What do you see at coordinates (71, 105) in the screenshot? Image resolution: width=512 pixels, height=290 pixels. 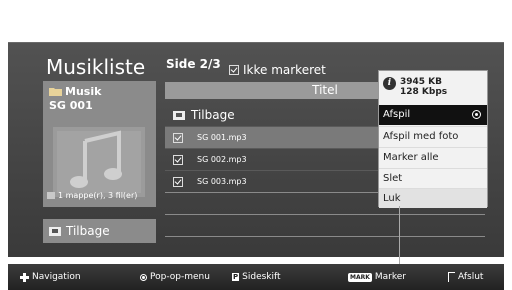 I see `selected-title: SG 001` at bounding box center [71, 105].